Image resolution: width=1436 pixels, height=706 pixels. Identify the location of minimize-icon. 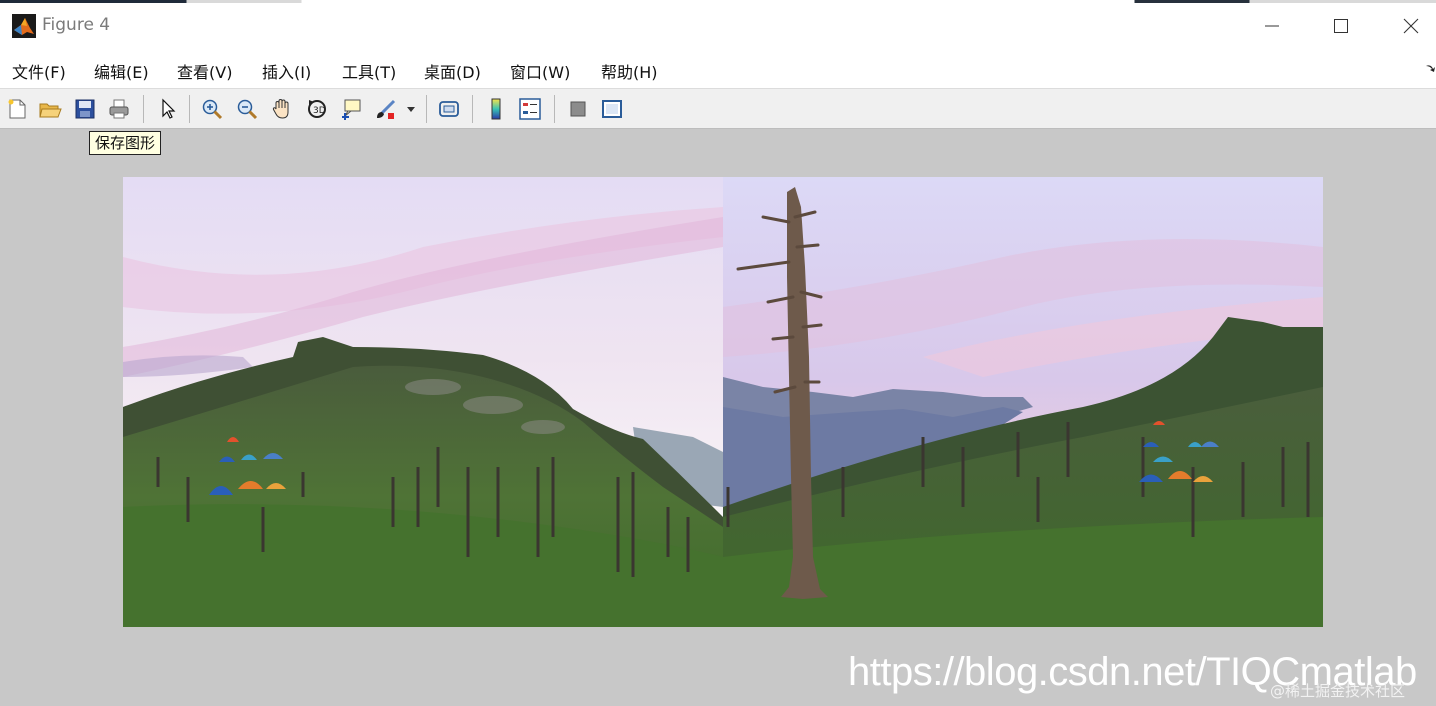
(1272, 26).